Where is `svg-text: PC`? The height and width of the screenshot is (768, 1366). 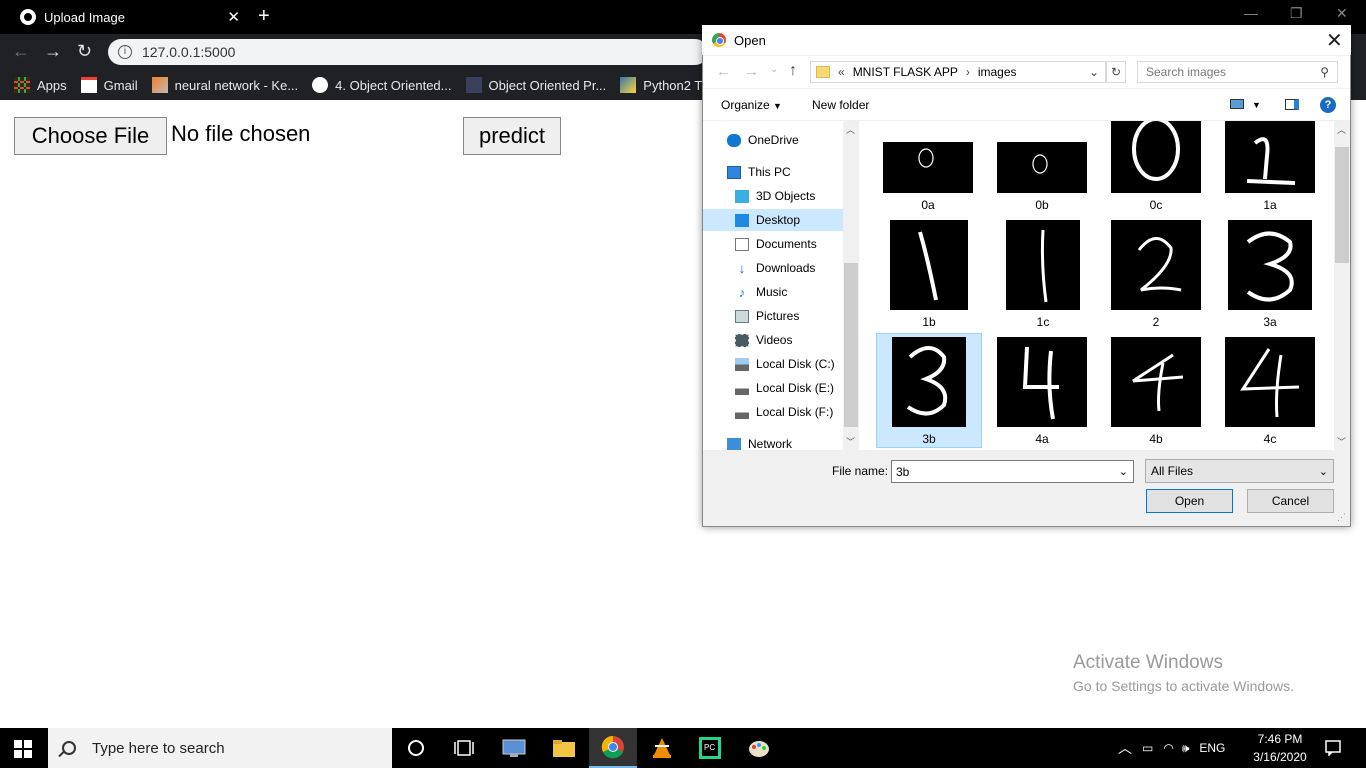 svg-text: PC is located at coordinates (709, 747).